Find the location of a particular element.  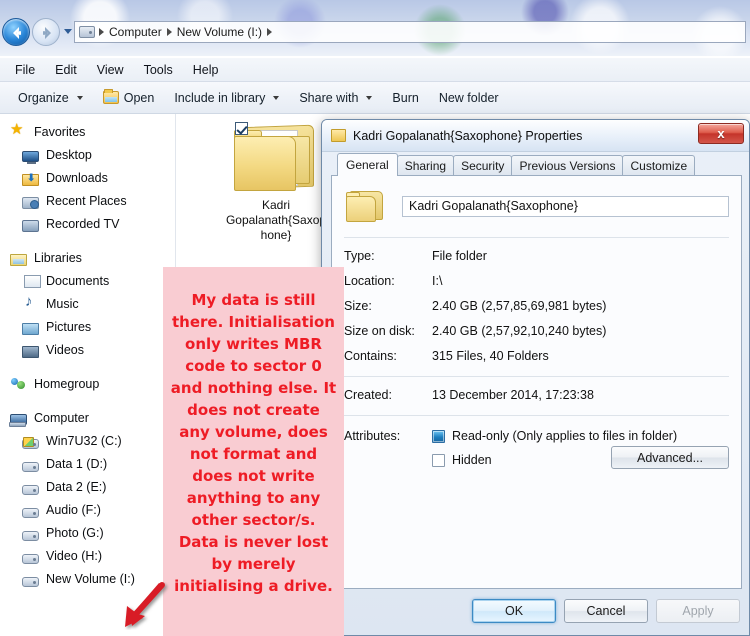

sidebar-item-data2-e: Data 2 (E:) is located at coordinates (87, 486).